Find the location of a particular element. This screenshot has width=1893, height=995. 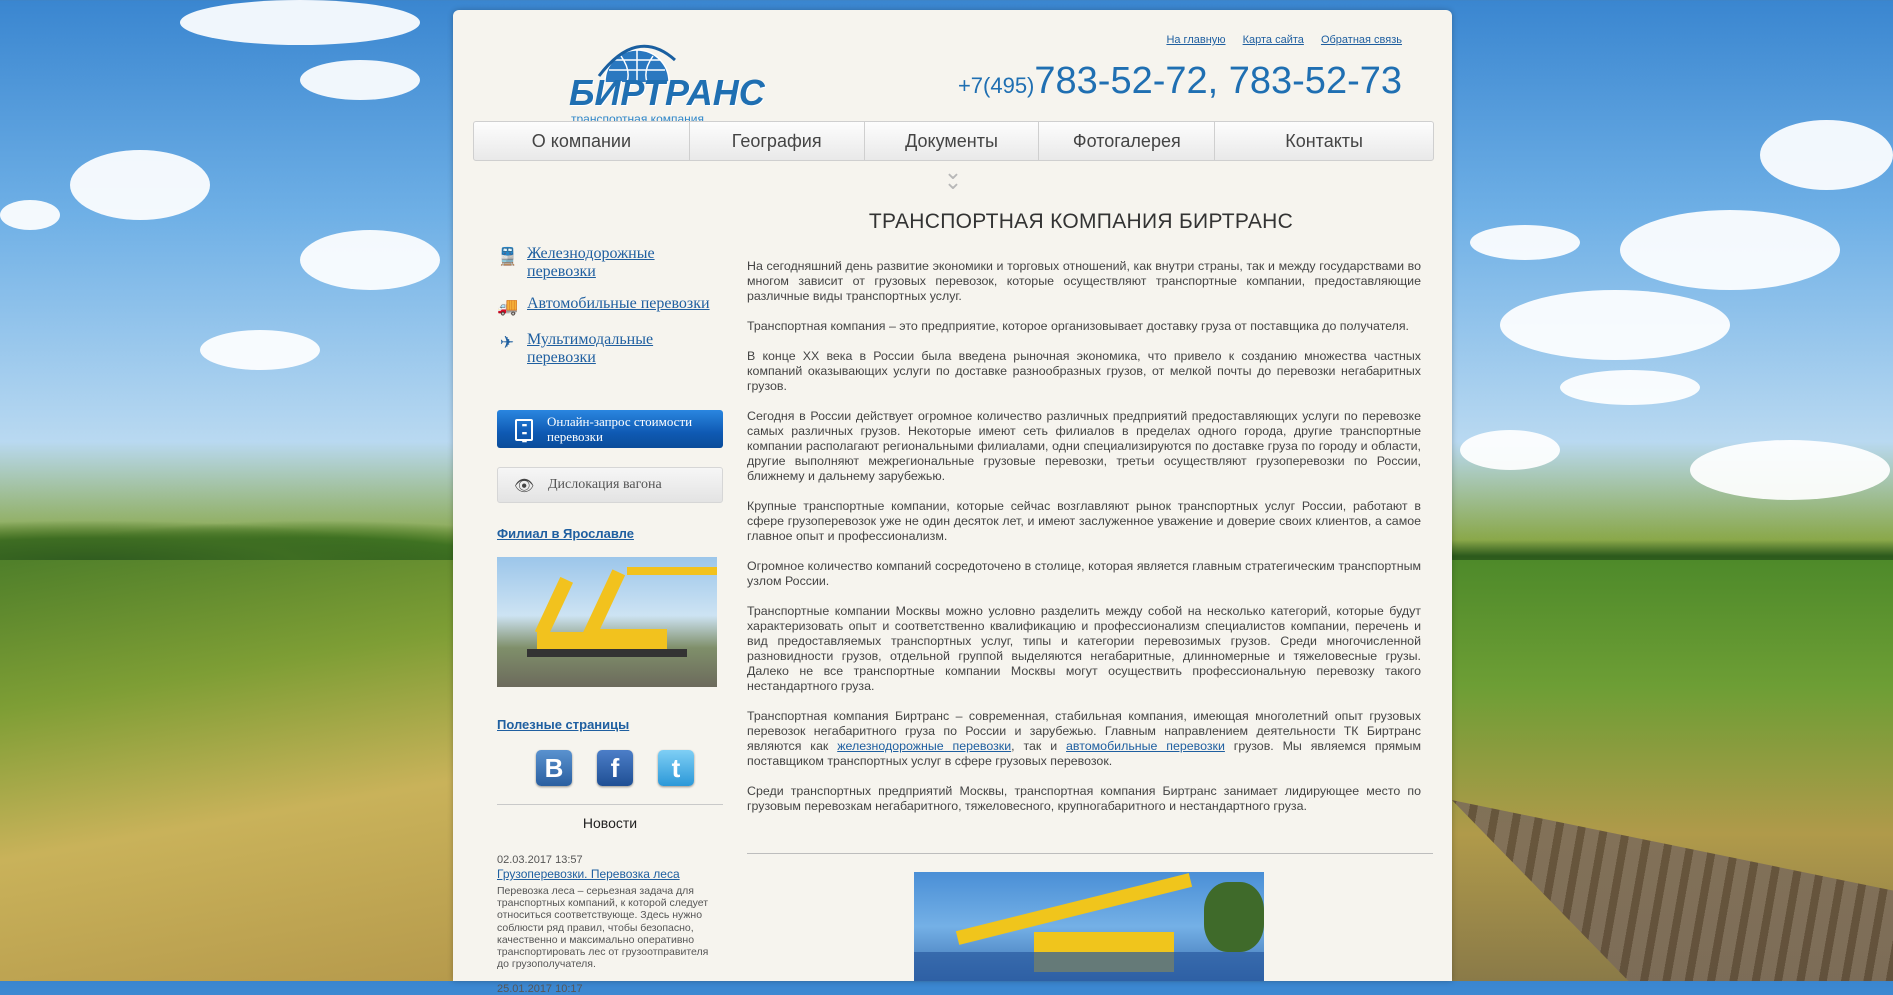

feedback-link: Обратная связь is located at coordinates (1361, 40).